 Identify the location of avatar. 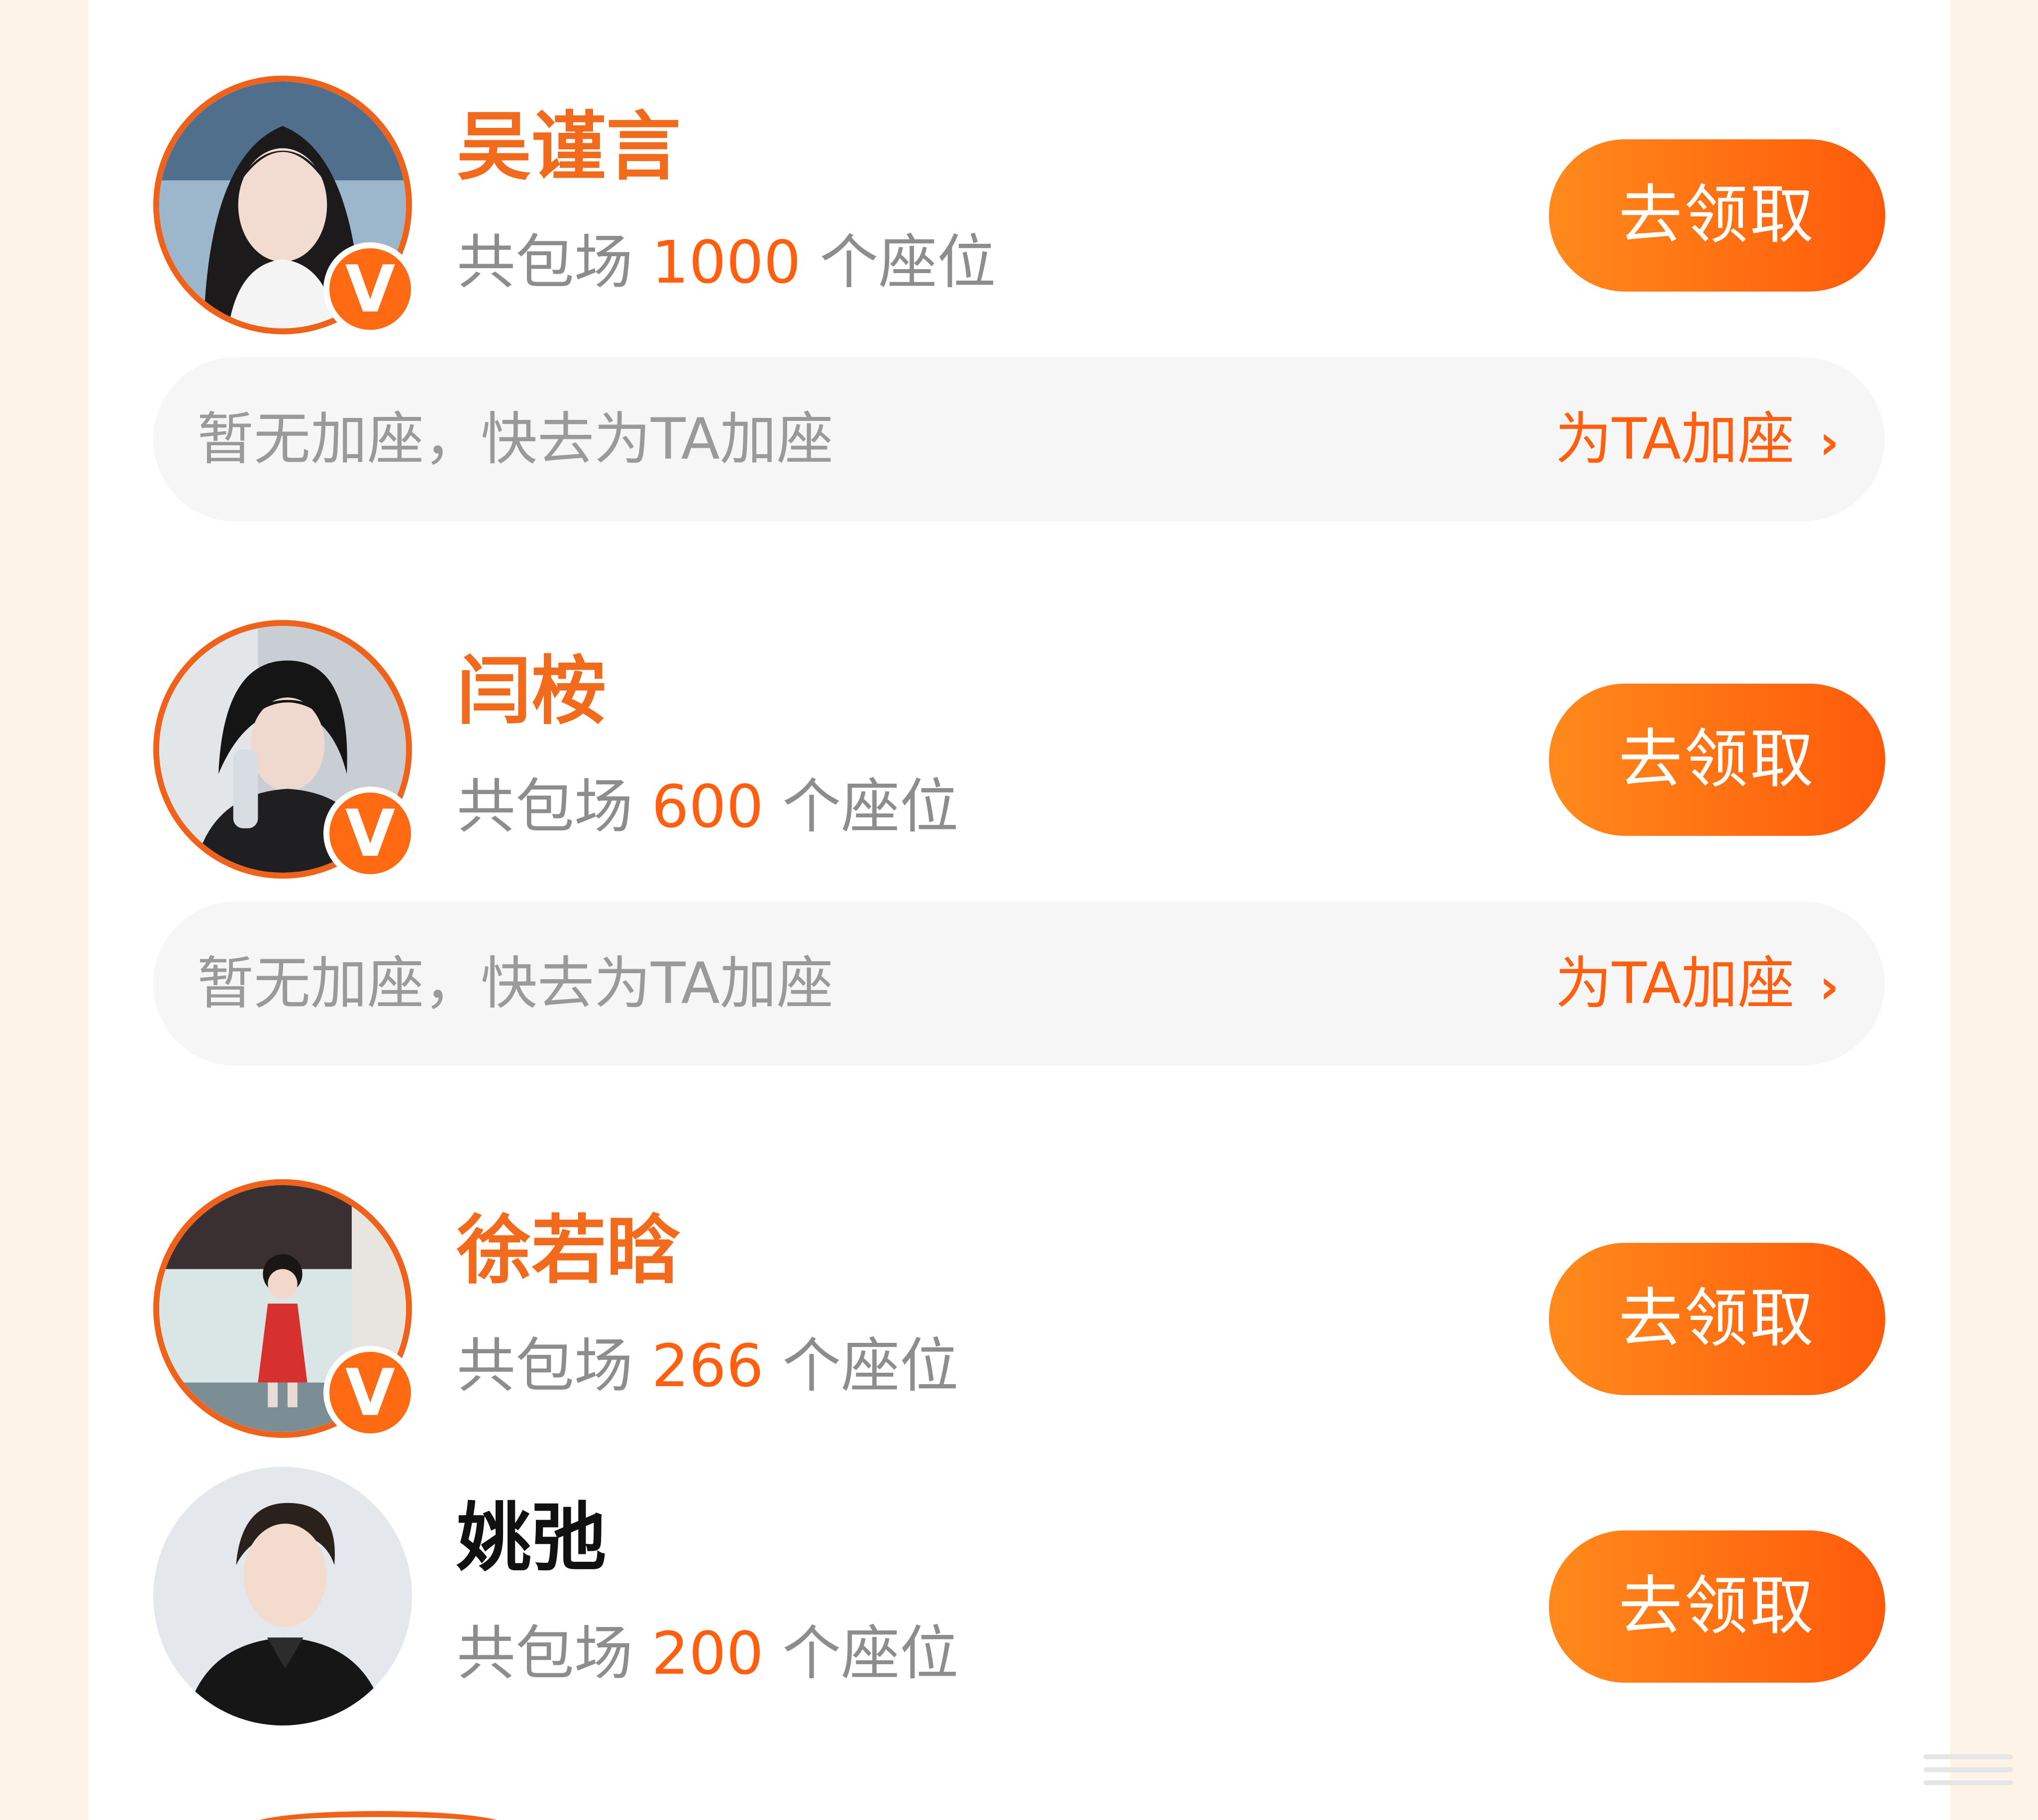
(282, 1596).